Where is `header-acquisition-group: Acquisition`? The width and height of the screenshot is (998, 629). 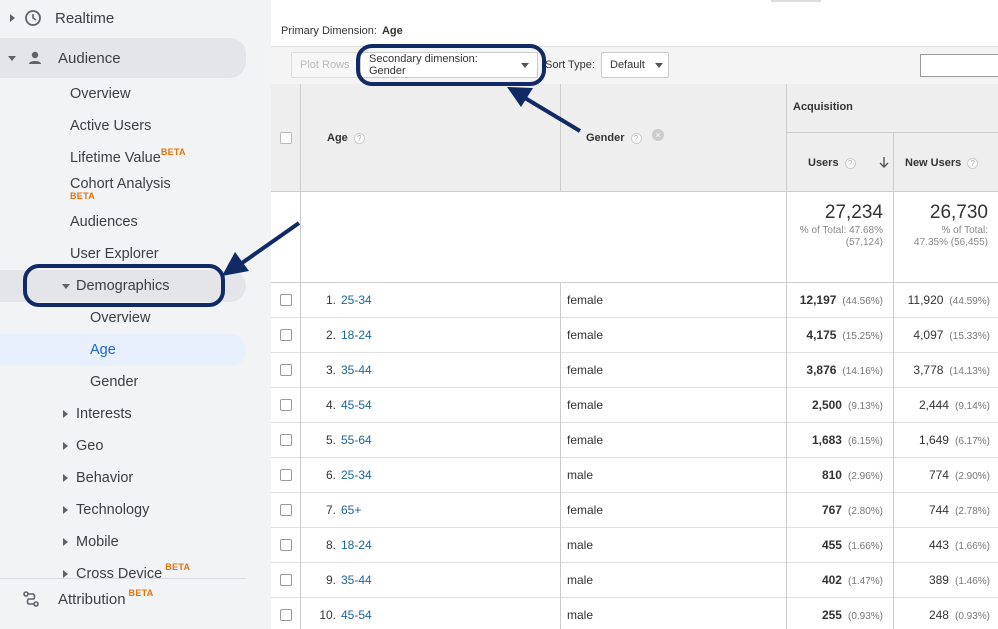
header-acquisition-group: Acquisition is located at coordinates (892, 108).